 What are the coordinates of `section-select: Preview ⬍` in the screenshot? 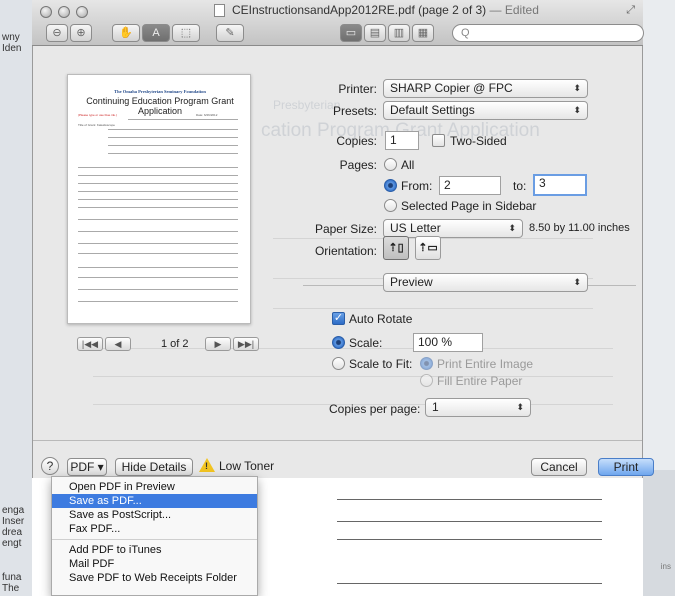 It's located at (485, 282).